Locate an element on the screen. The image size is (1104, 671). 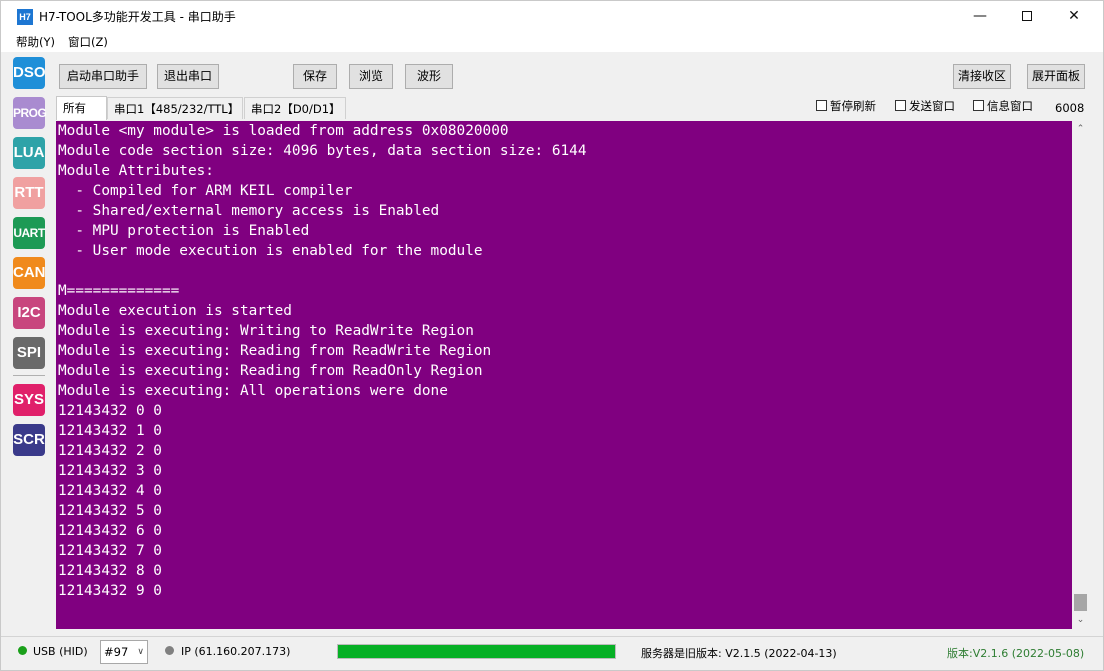
expand-panel-button: 展开面板 is located at coordinates (1056, 76).